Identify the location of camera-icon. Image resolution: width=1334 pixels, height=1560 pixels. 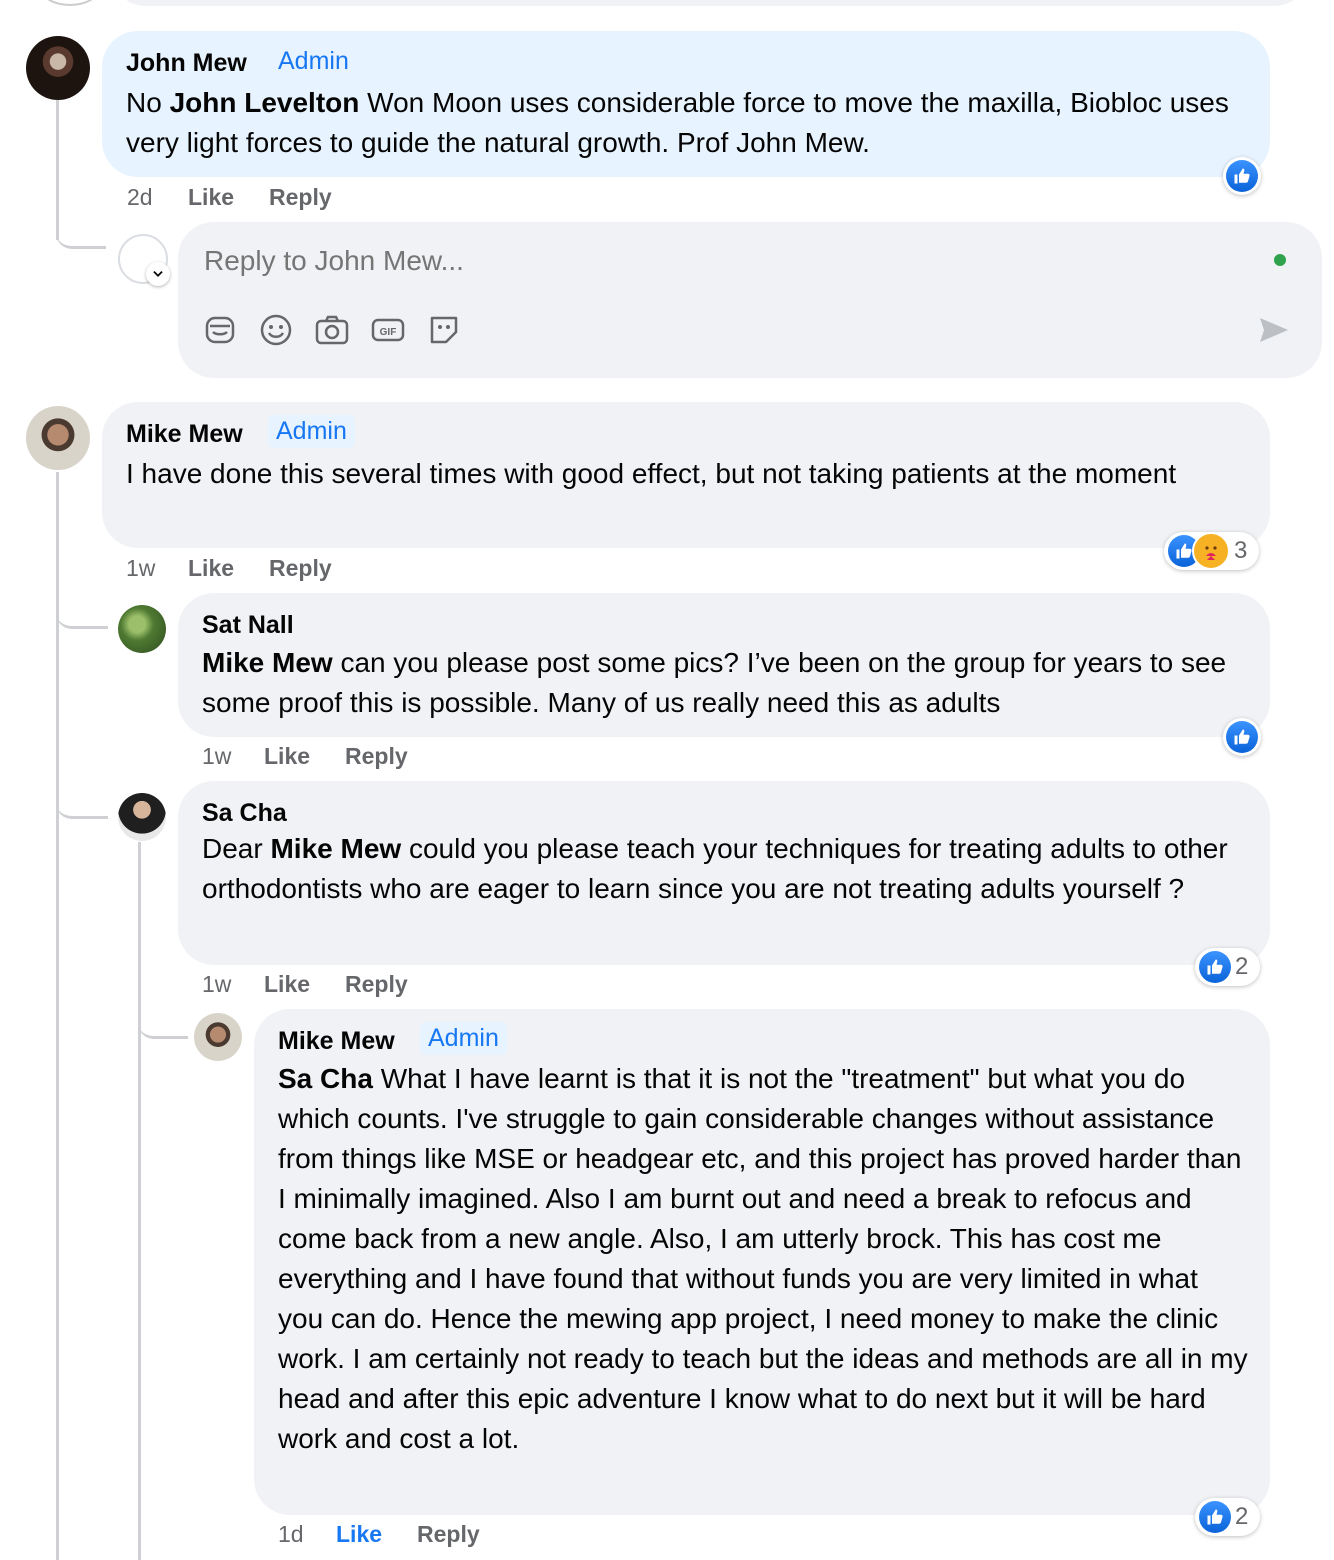
(332, 330).